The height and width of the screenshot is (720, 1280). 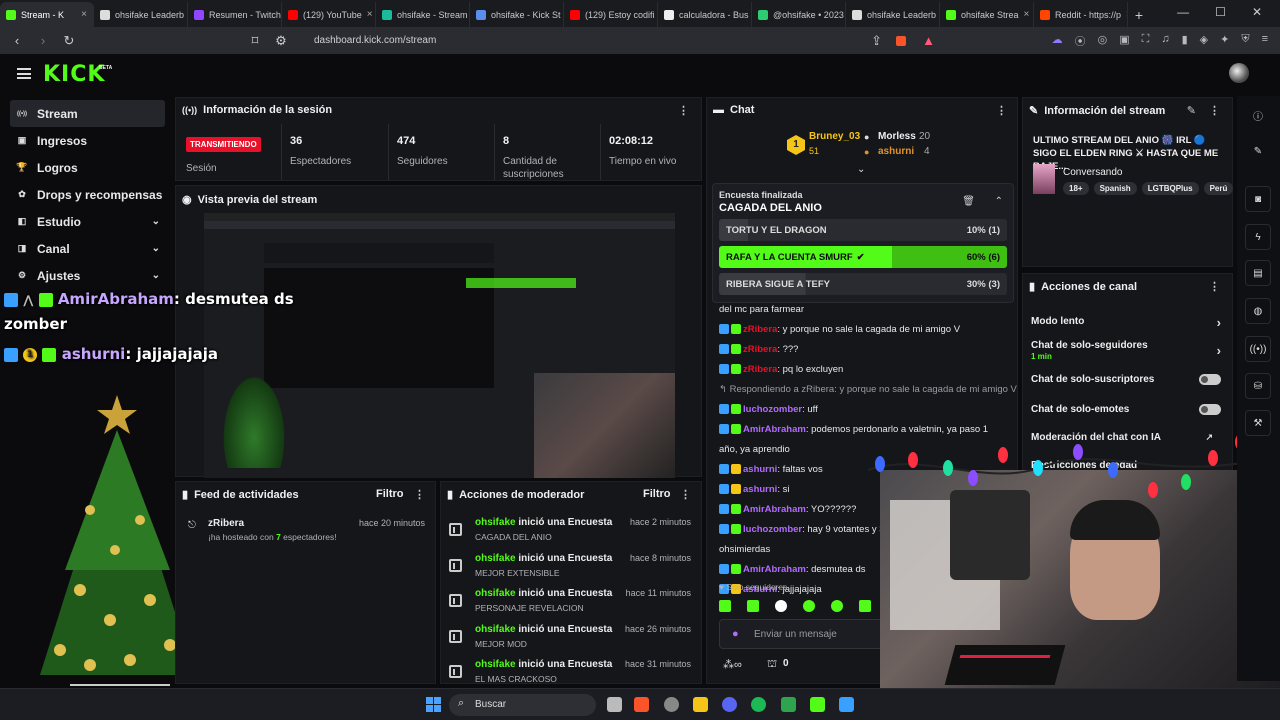 What do you see at coordinates (1204, 41) in the screenshot?
I see `extension-icon: ◈` at bounding box center [1204, 41].